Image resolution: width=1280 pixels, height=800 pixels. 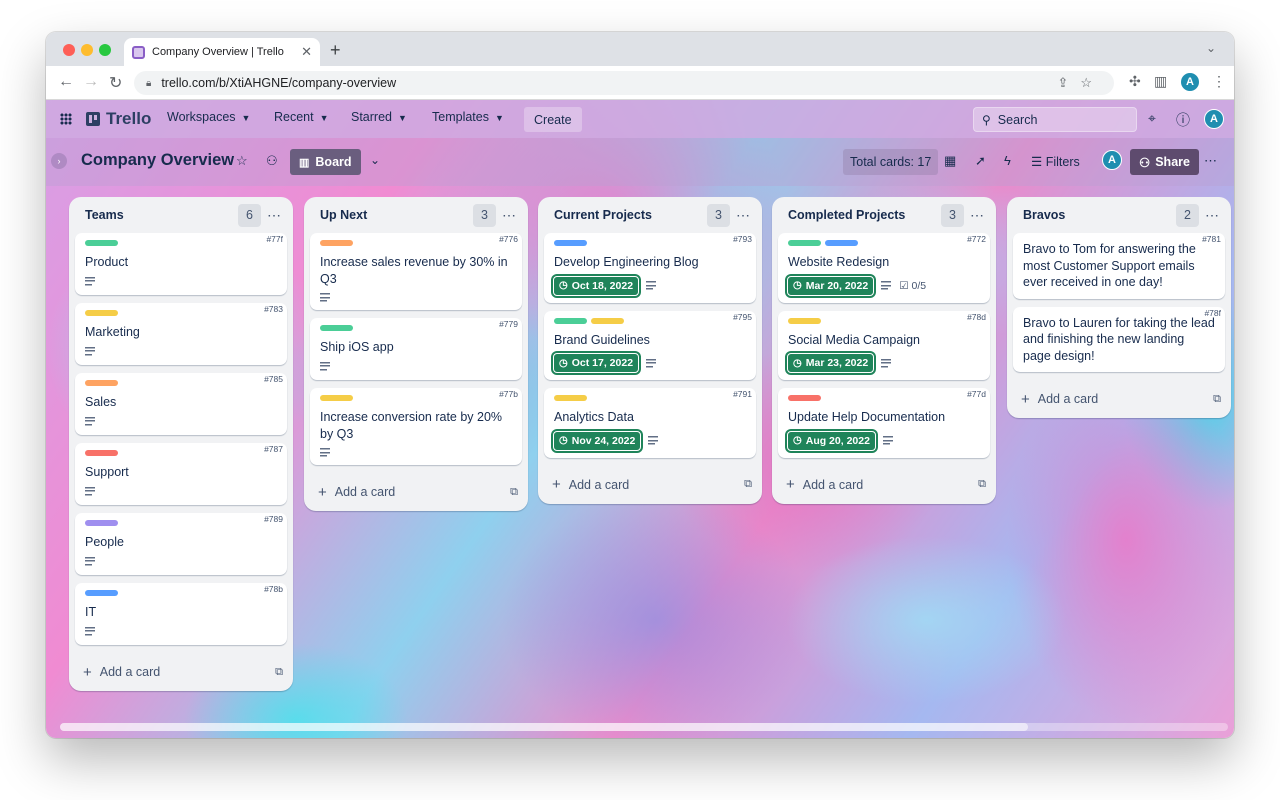 I want to click on board-menu-icon: ⋯, so click(x=1210, y=161).